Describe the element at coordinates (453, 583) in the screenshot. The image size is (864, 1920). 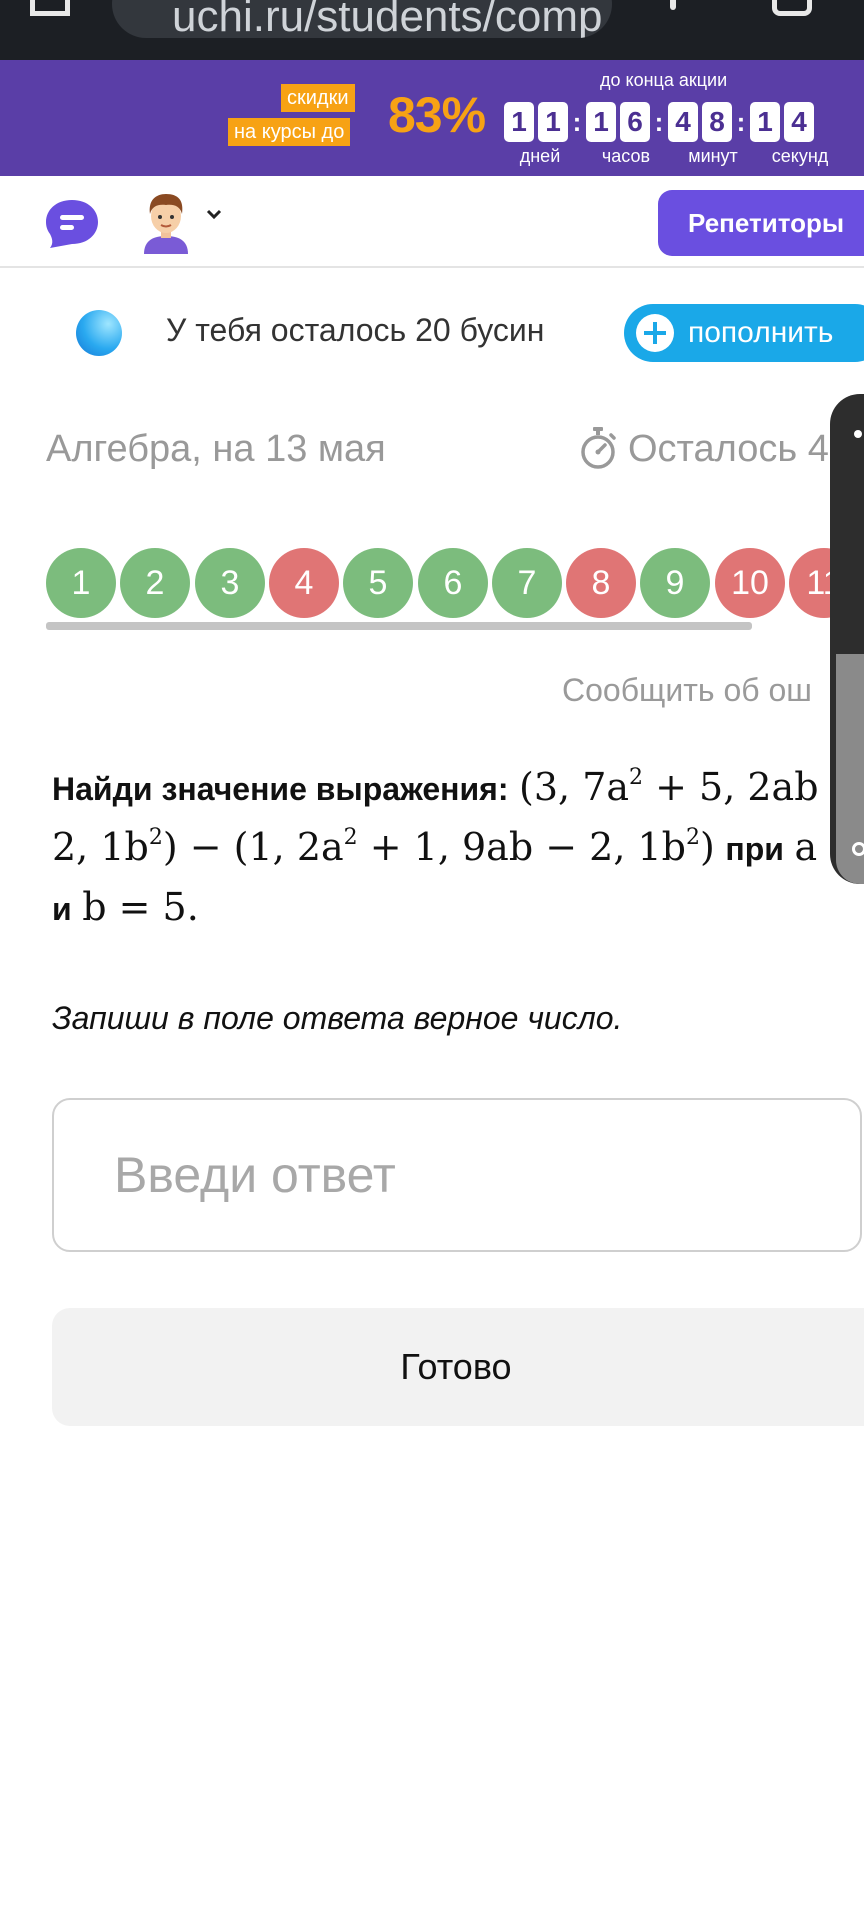
I see `question-button-6: 6` at that location.